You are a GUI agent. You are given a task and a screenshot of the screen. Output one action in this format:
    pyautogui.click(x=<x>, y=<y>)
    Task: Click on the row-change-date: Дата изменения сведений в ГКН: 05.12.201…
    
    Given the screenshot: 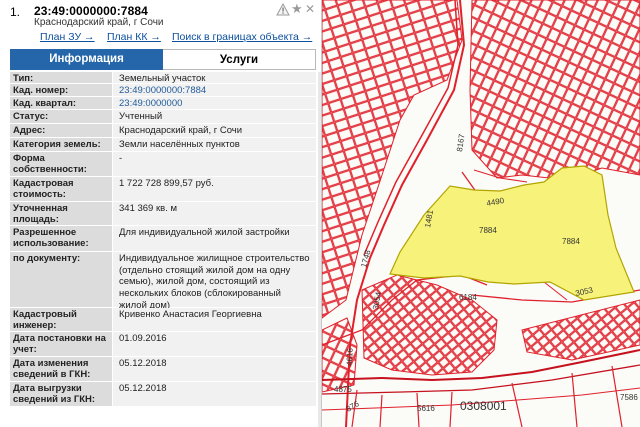 What is the action you would take?
    pyautogui.click(x=163, y=369)
    